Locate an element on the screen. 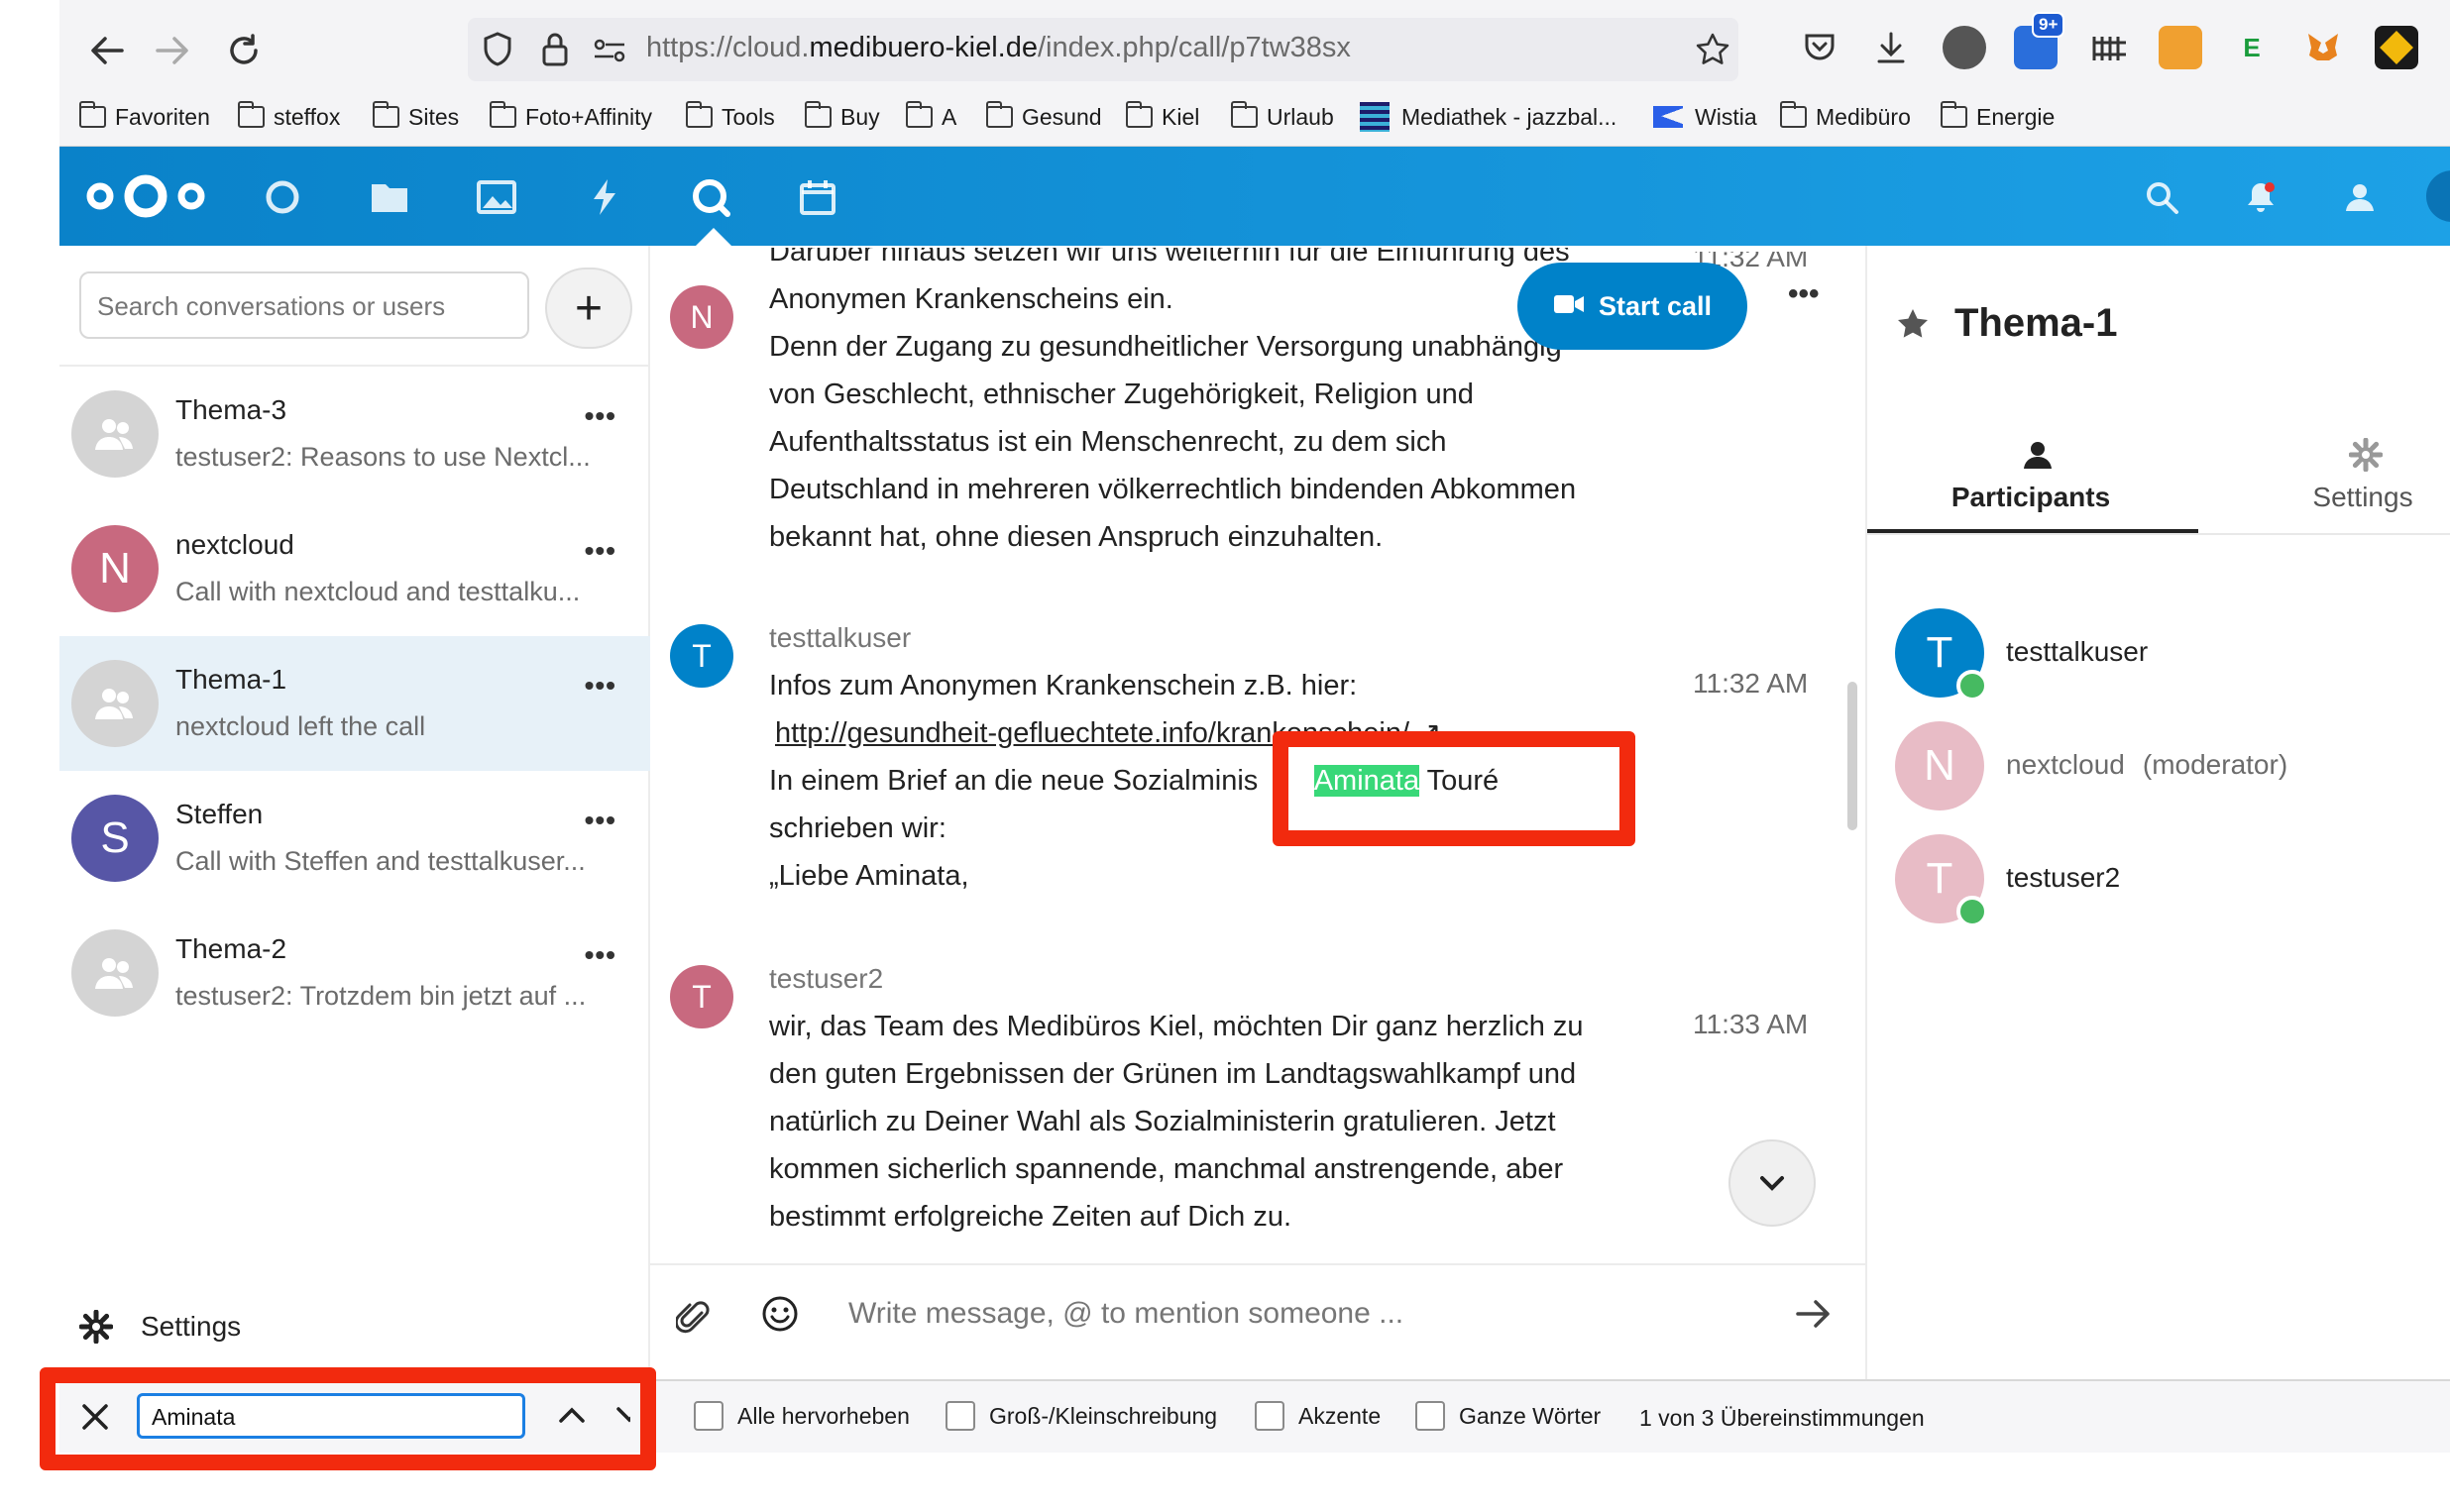  favorite-star-icon is located at coordinates (1913, 326).